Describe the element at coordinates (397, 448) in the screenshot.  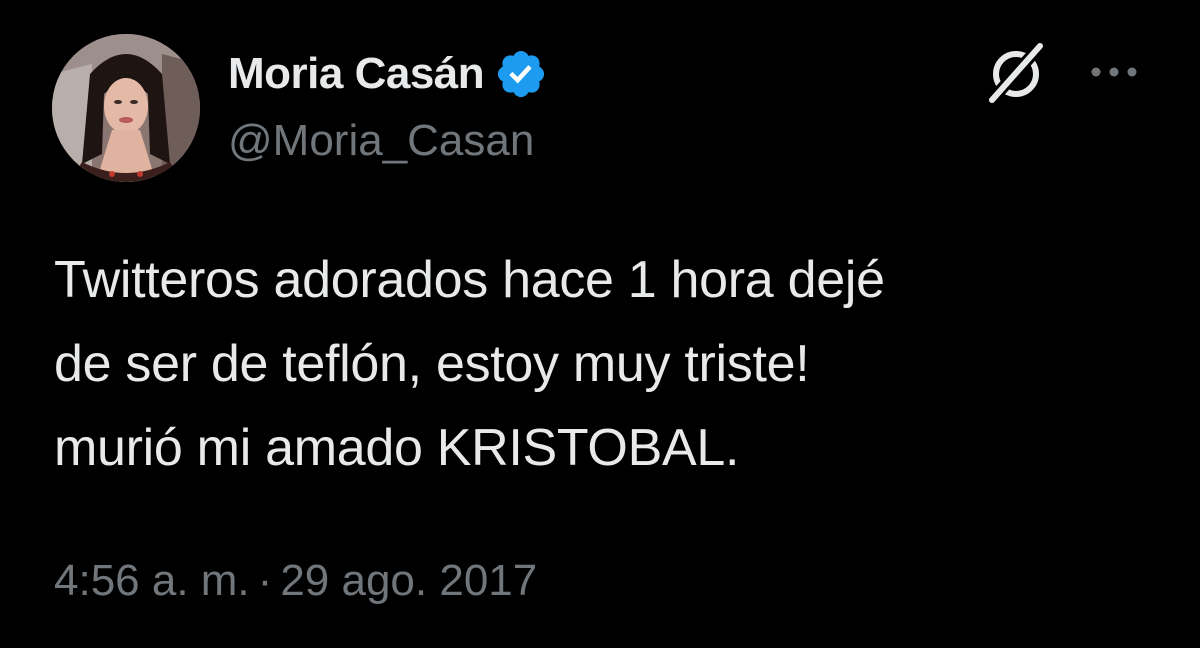
I see `tweet-text-line: murió mi amado KRISTOBAL.` at that location.